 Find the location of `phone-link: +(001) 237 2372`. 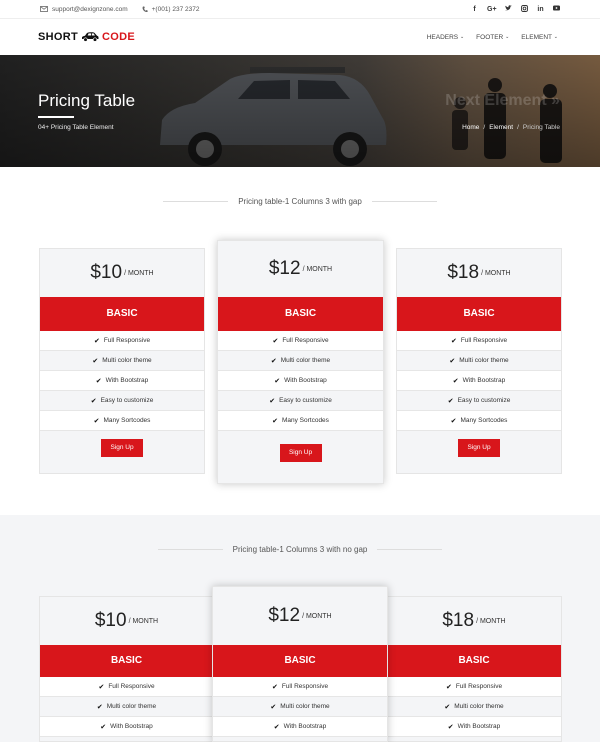

phone-link: +(001) 237 2372 is located at coordinates (171, 9).